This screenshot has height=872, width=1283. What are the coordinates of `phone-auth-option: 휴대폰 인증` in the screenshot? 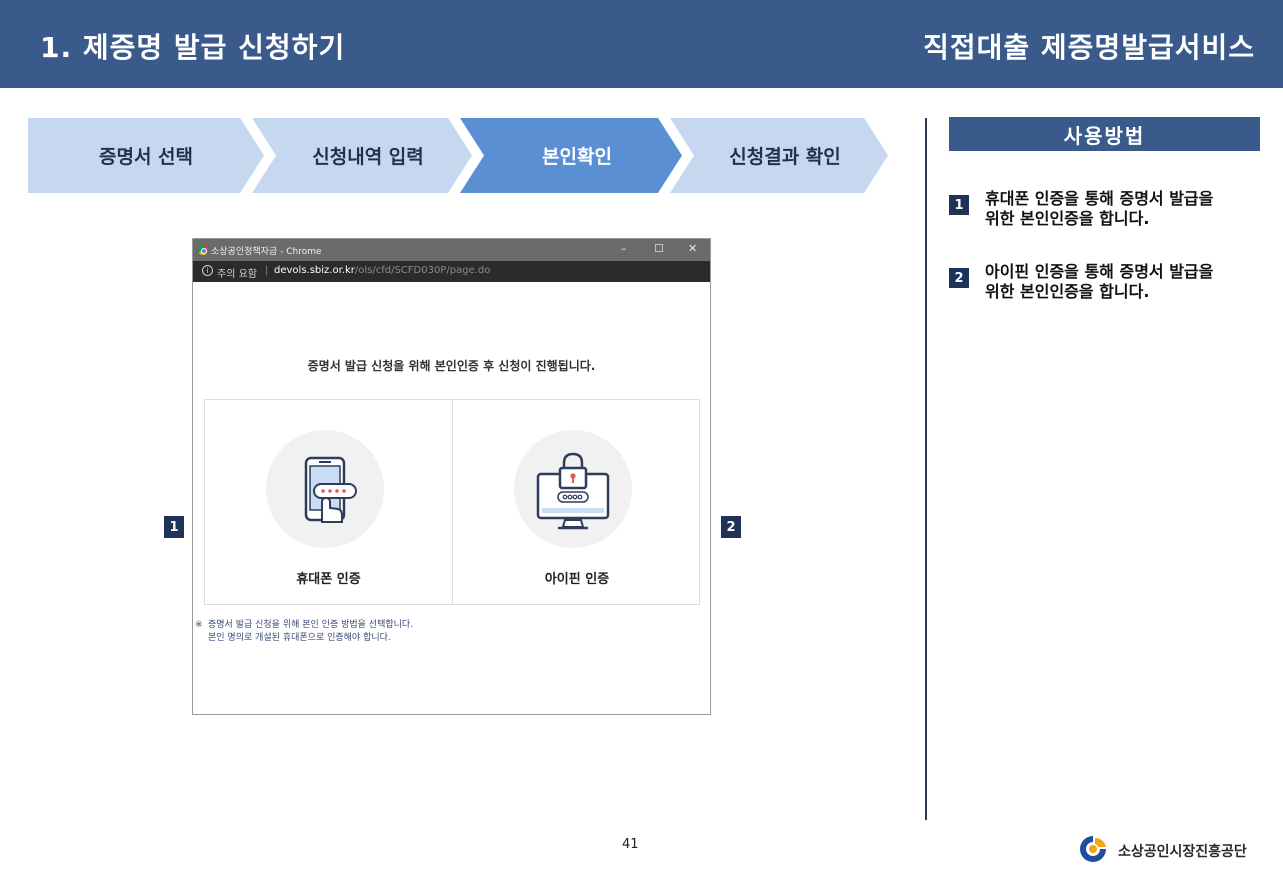 It's located at (329, 502).